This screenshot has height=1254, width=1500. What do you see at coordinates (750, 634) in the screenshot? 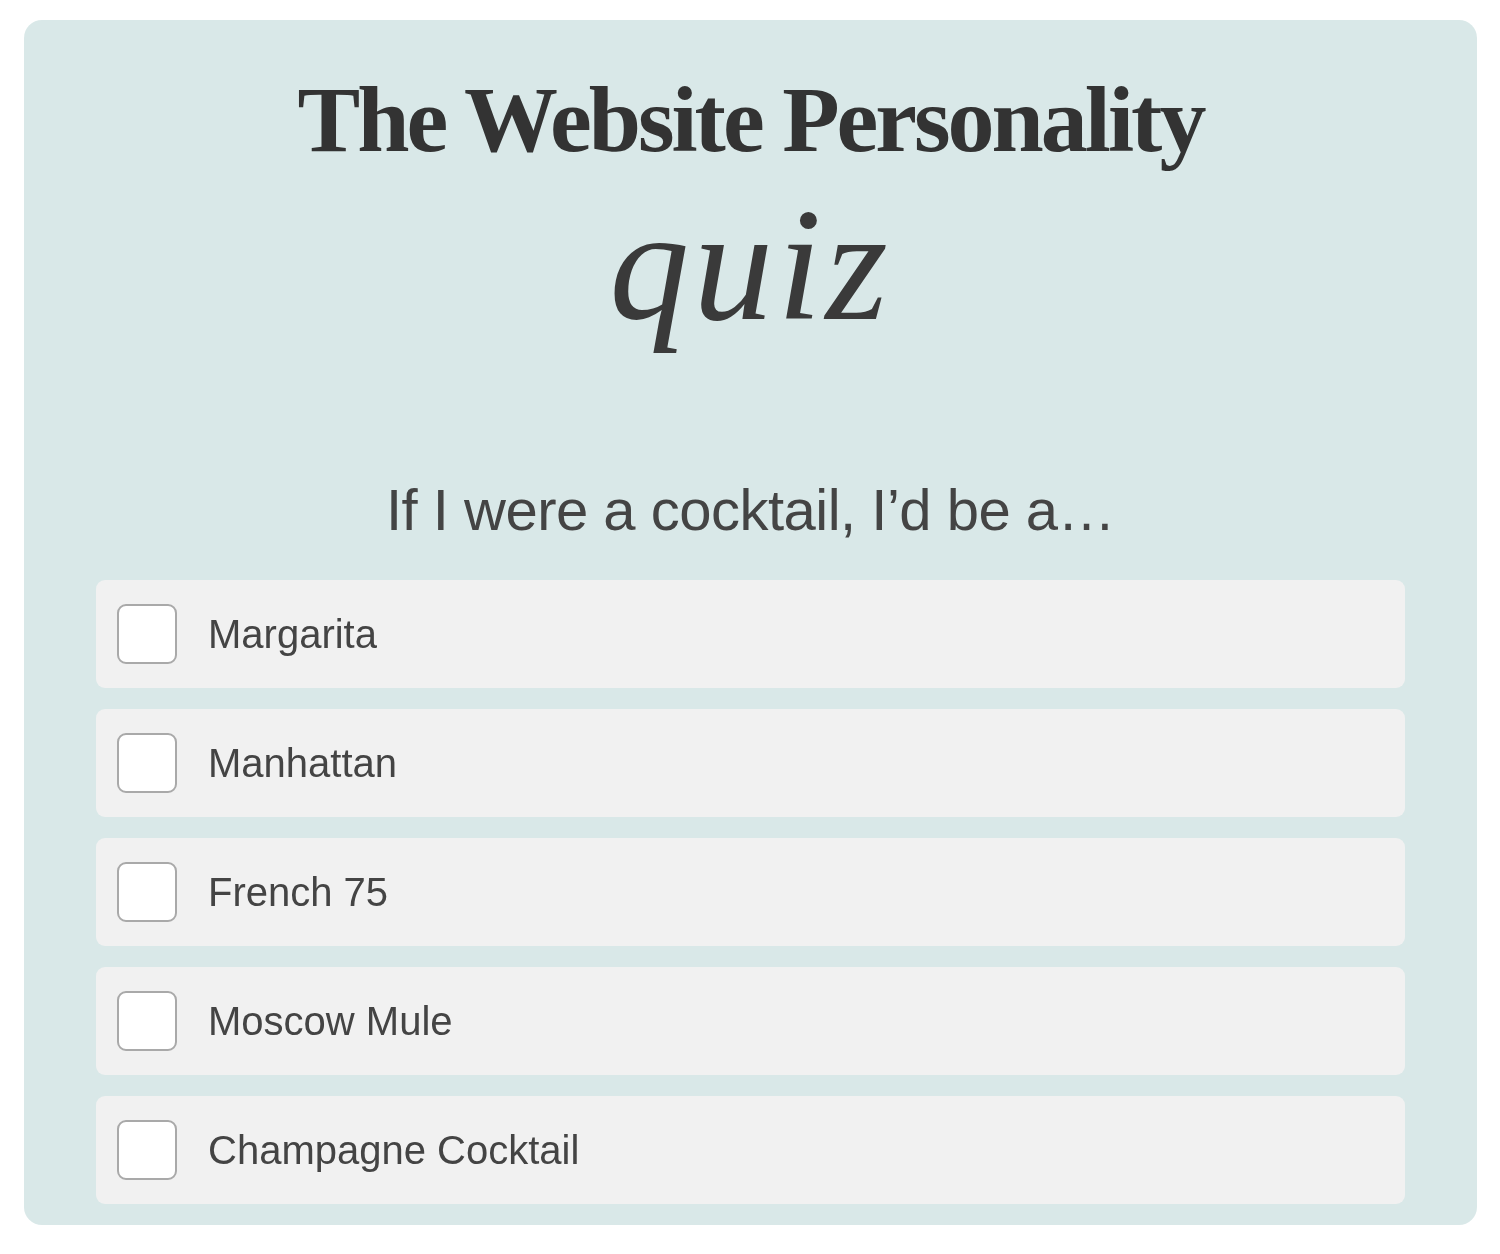
I see `answer-option: Margarita` at bounding box center [750, 634].